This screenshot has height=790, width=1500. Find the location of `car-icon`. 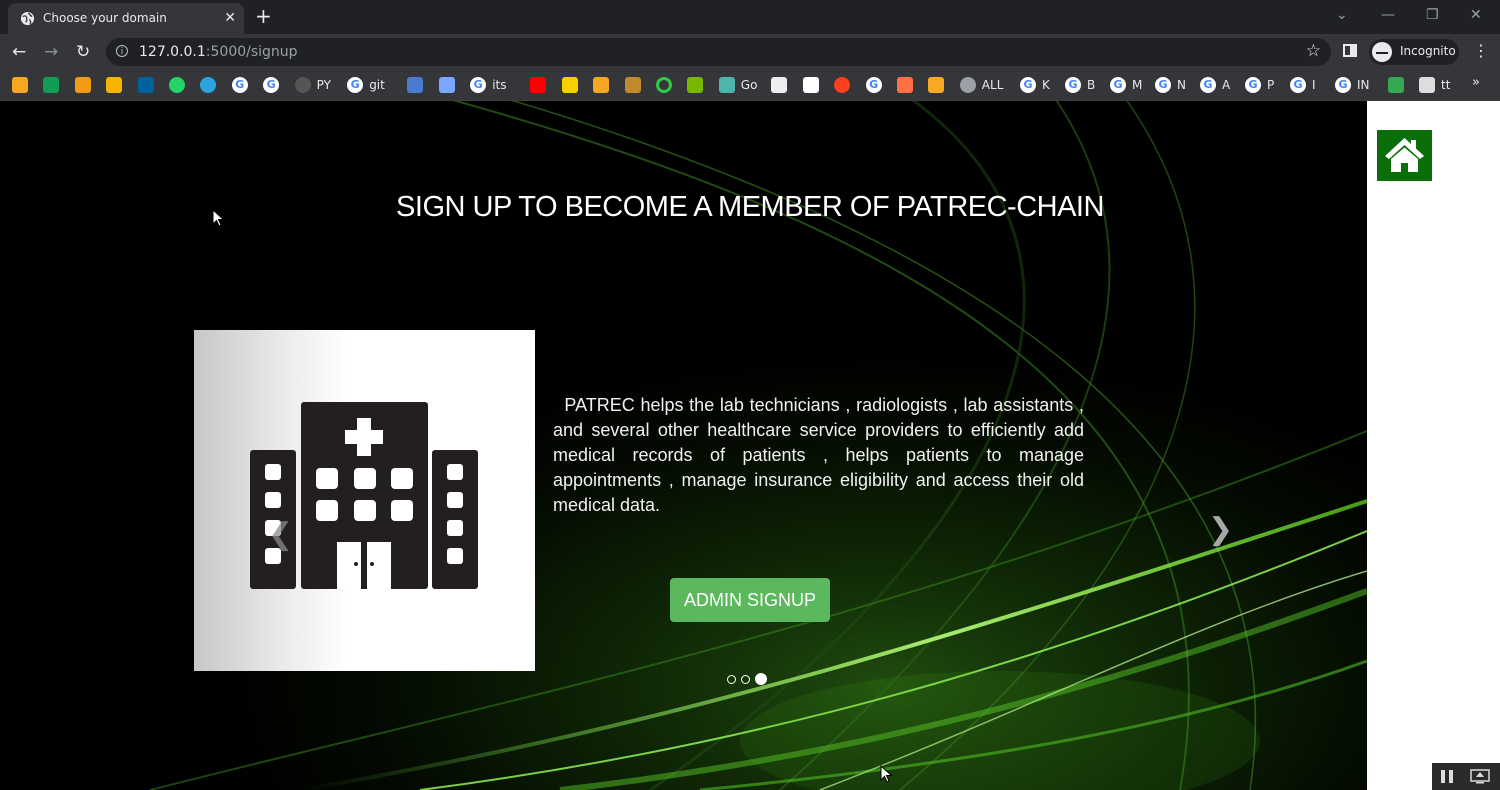

car-icon is located at coordinates (446, 85).